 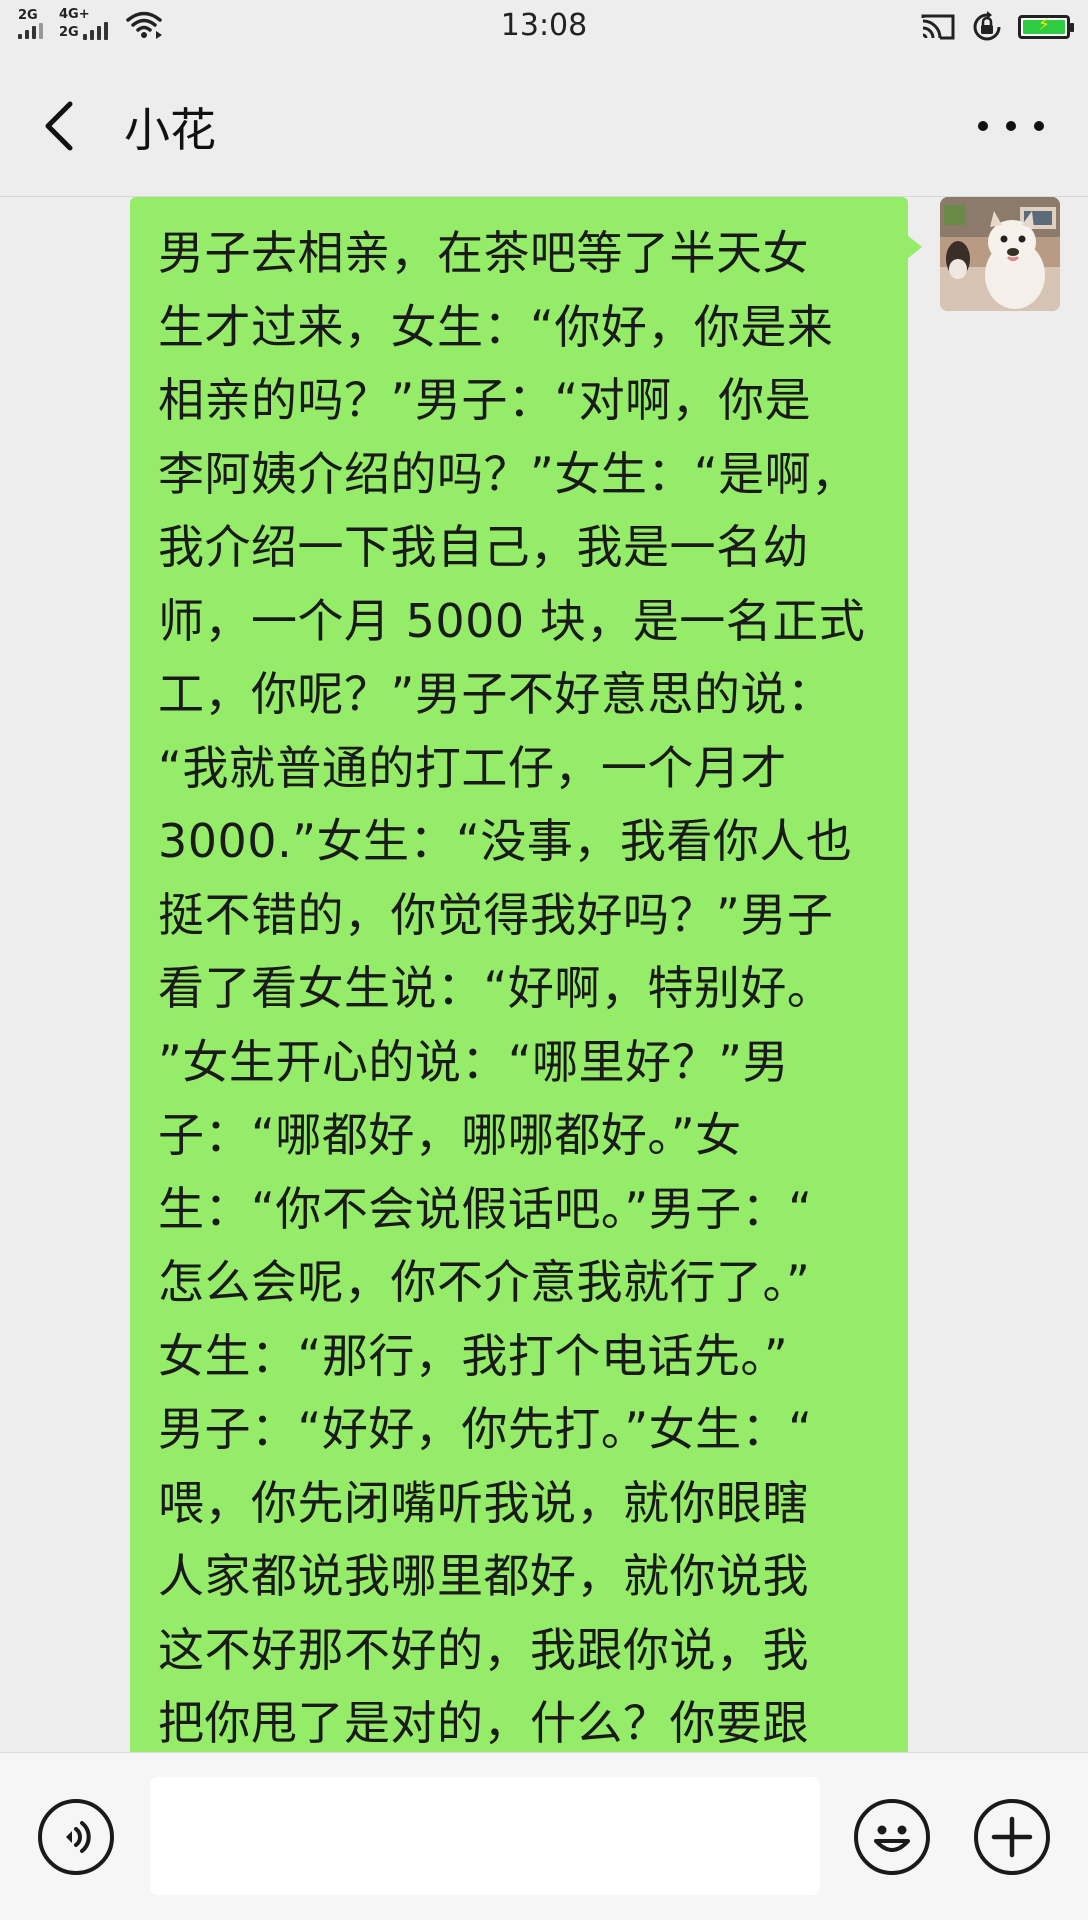 What do you see at coordinates (483, 1502) in the screenshot?
I see `message-line: 喂，你先闭嘴听我说，就你眼瞎` at bounding box center [483, 1502].